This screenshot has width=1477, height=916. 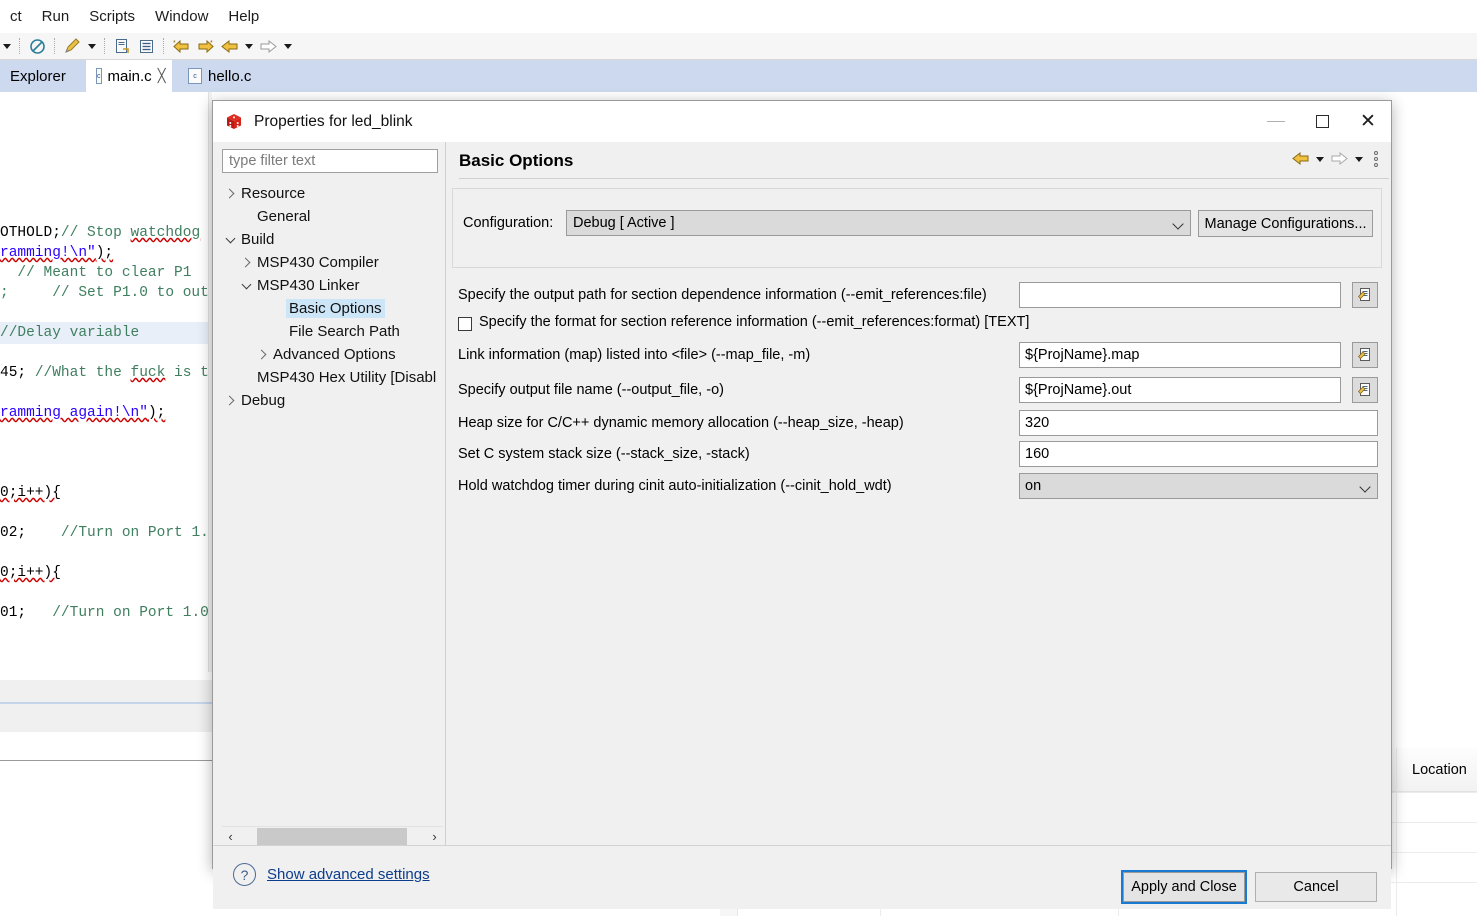 What do you see at coordinates (348, 874) in the screenshot?
I see `show-advanced-settings-link: Show advanced settings` at bounding box center [348, 874].